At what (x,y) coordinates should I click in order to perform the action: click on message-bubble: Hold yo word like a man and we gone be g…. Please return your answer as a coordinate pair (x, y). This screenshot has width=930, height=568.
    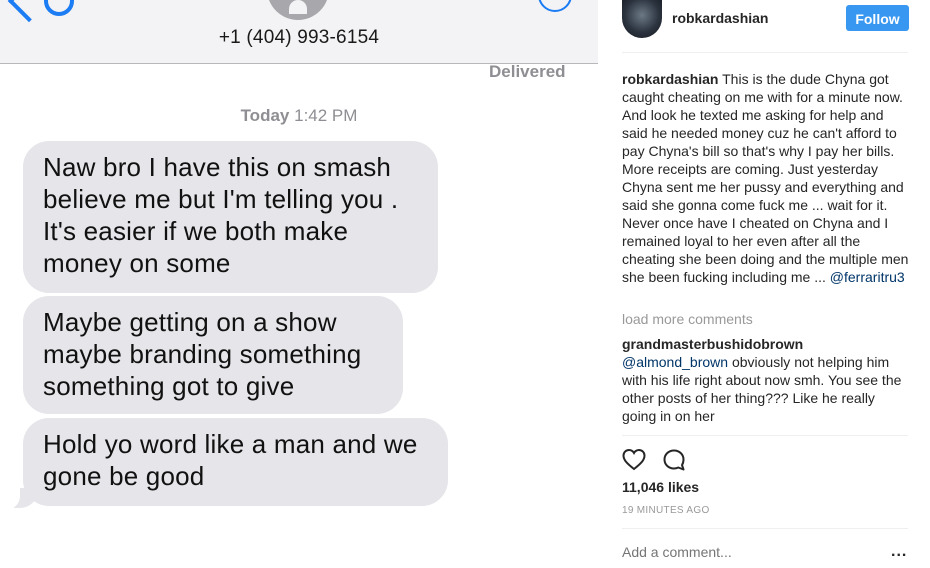
    Looking at the image, I should click on (235, 462).